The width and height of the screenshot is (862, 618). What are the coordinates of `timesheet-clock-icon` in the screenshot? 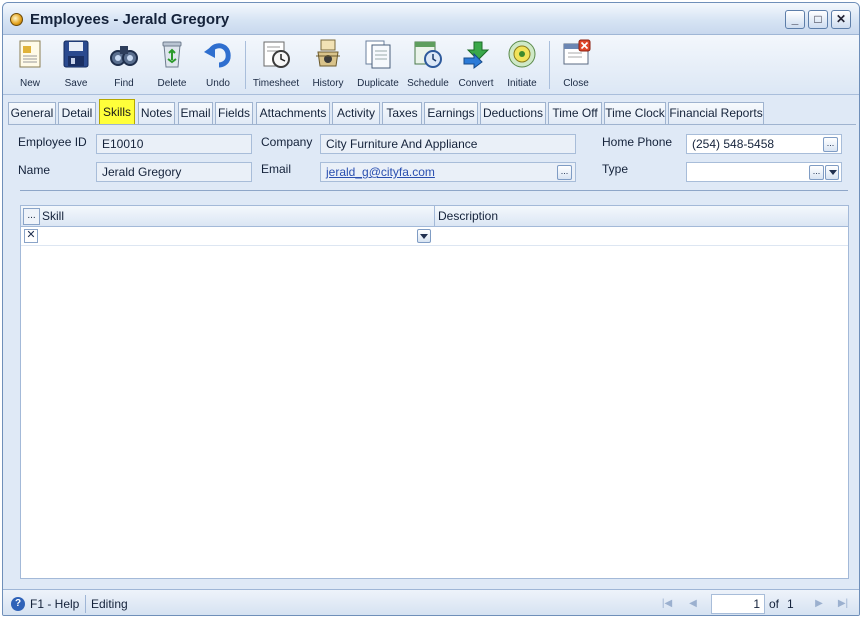 It's located at (276, 54).